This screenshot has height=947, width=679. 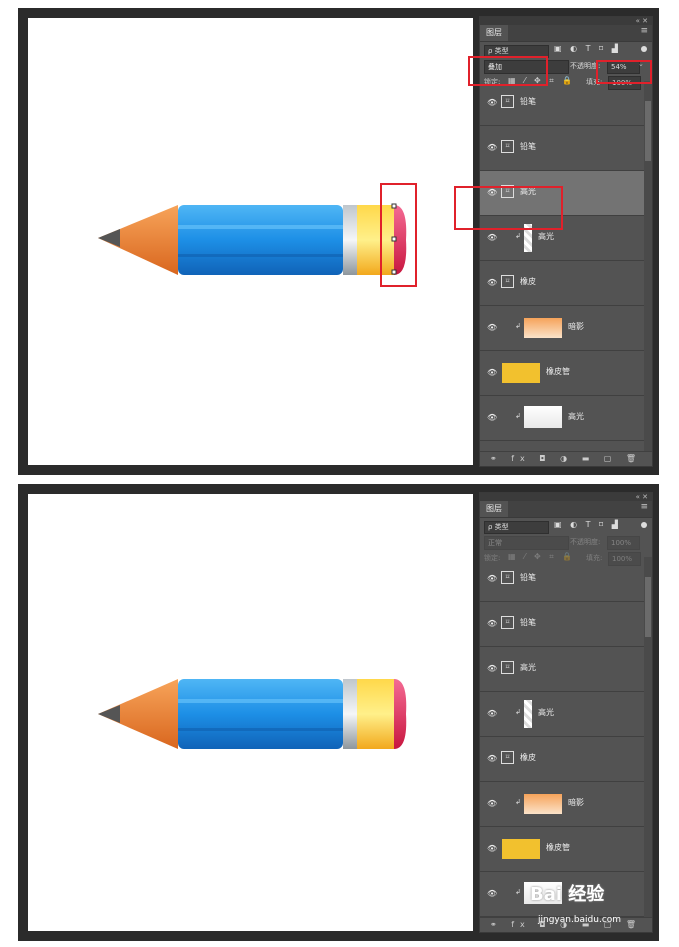 What do you see at coordinates (580, 920) in the screenshot?
I see `watermark-url: jingyan.baidu.com` at bounding box center [580, 920].